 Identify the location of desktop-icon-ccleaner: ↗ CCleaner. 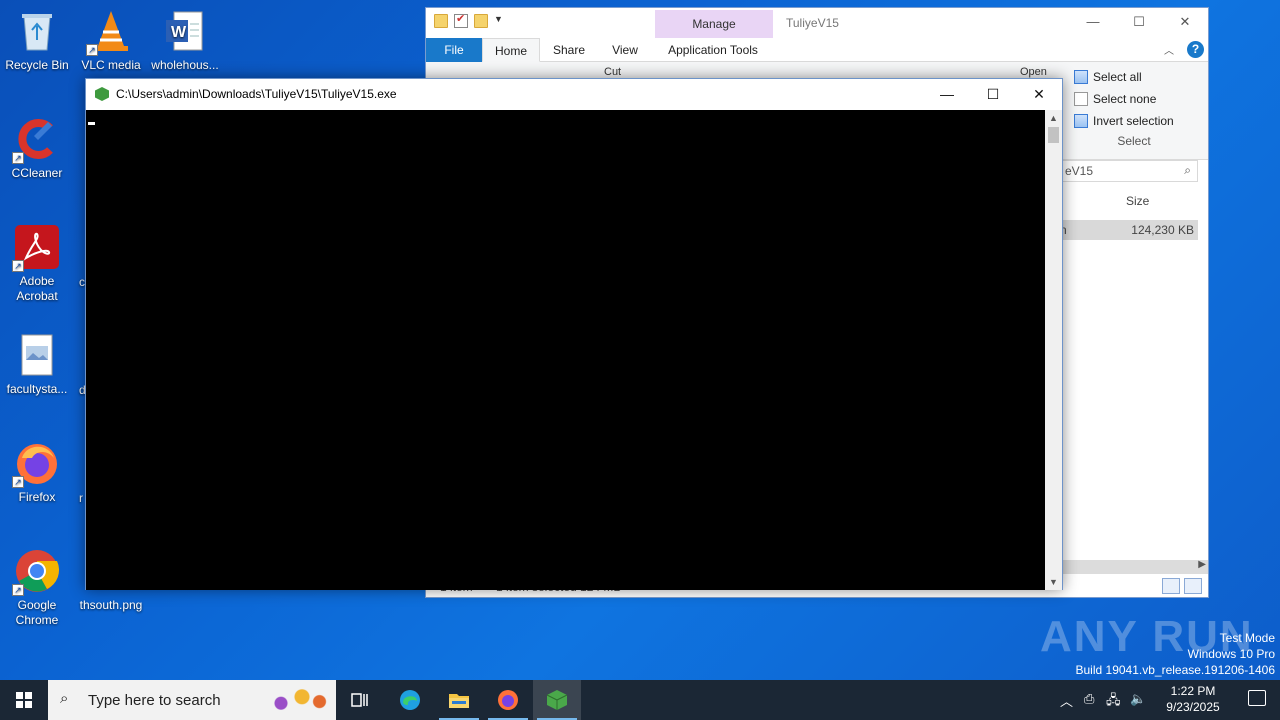
(37, 148).